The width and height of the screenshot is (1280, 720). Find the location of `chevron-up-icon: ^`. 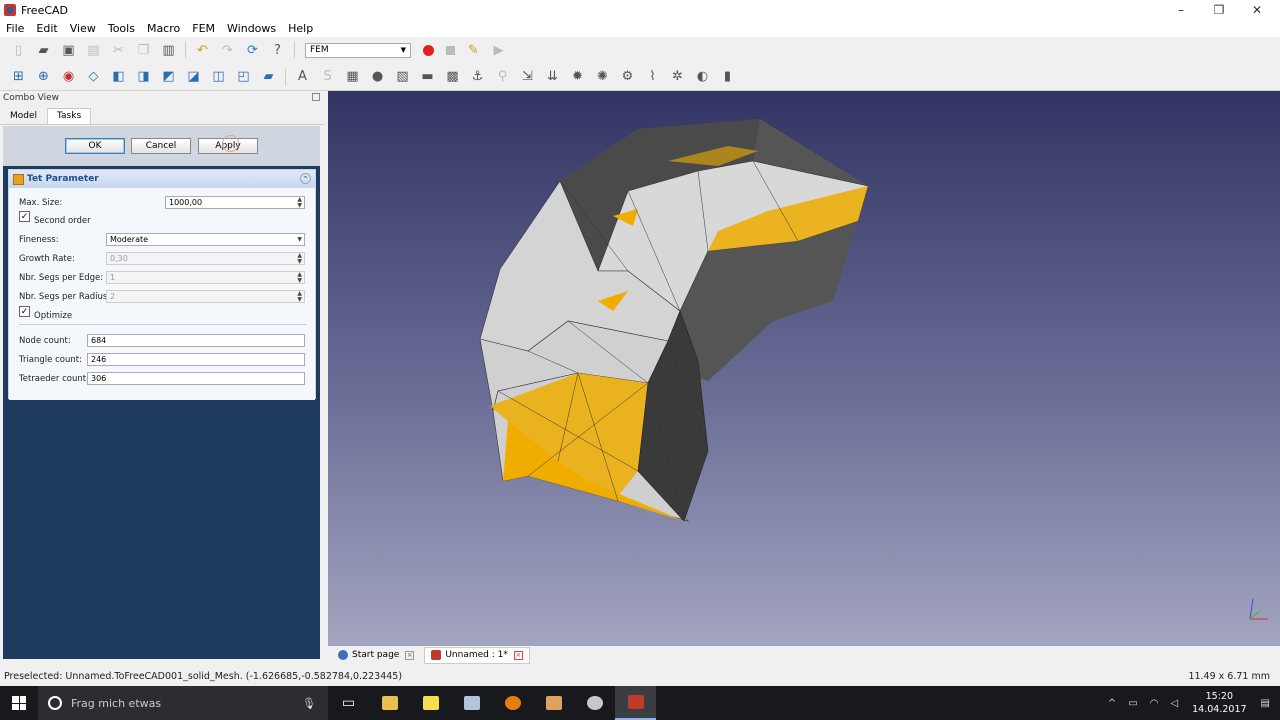

chevron-up-icon: ^ is located at coordinates (1112, 703).